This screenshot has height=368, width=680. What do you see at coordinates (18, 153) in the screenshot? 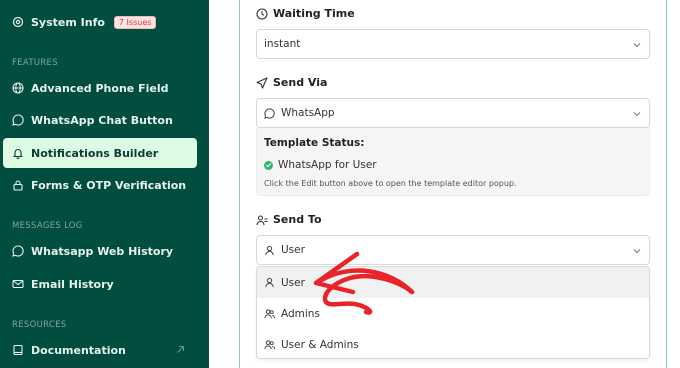
I see `bell-icon` at bounding box center [18, 153].